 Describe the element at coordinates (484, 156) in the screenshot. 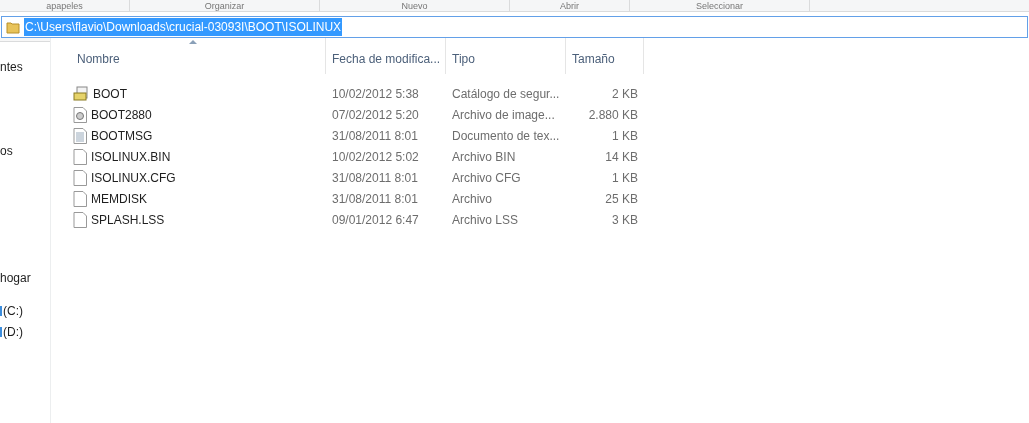

I see `file-type: Archivo BIN` at that location.